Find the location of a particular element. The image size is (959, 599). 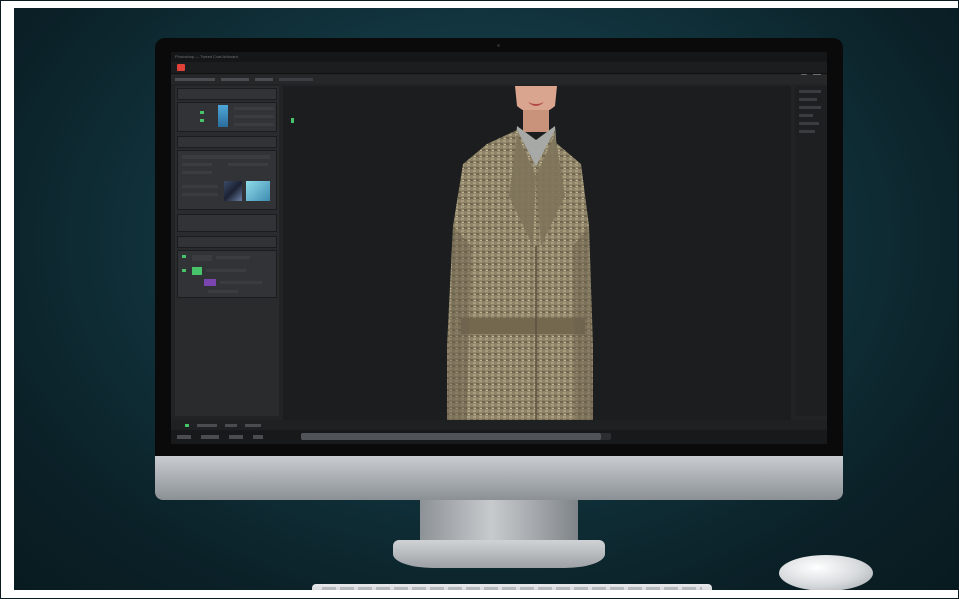

camera-icon is located at coordinates (498, 45).